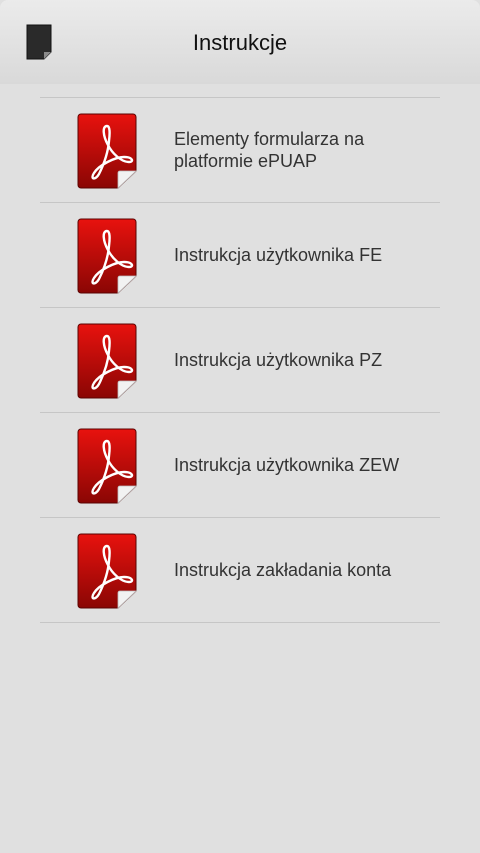 The width and height of the screenshot is (480, 853). I want to click on list-item: Instrukcja użytkownika PZ, so click(240, 360).